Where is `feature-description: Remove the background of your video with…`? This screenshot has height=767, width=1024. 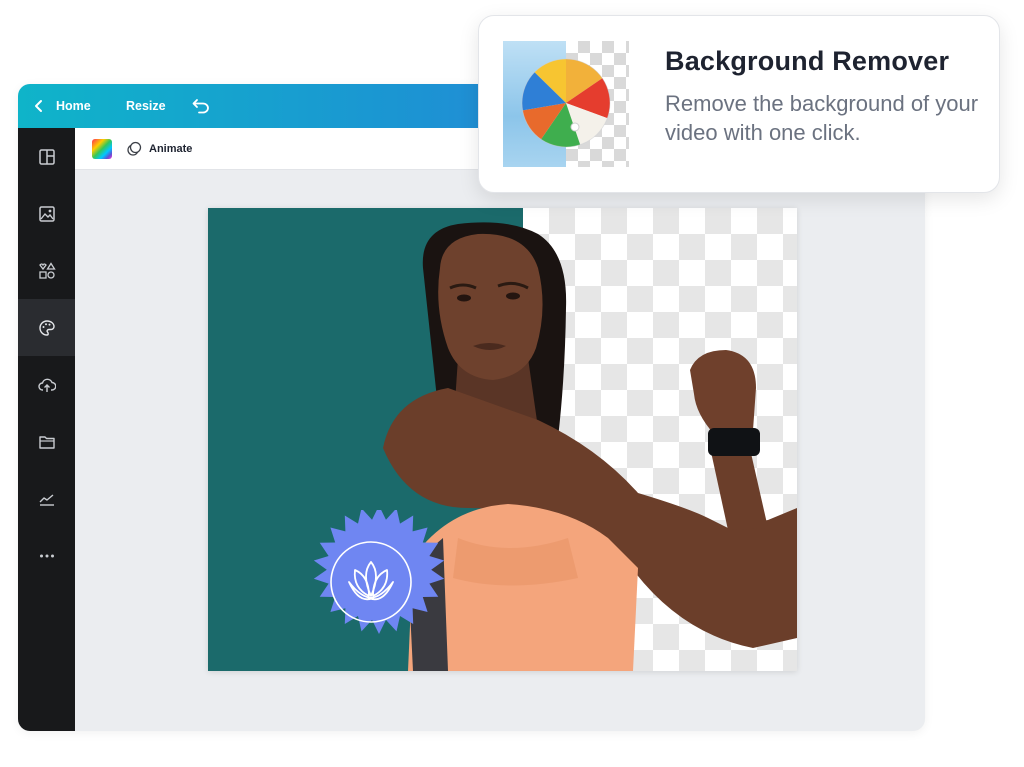 feature-description: Remove the background of your video with… is located at coordinates (822, 118).